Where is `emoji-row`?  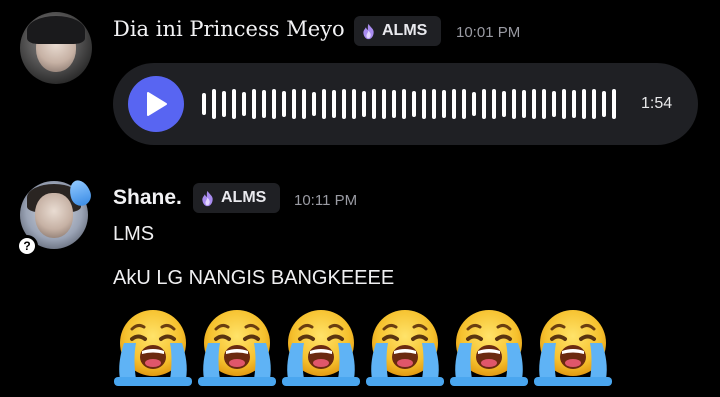
emoji-row is located at coordinates (370, 346).